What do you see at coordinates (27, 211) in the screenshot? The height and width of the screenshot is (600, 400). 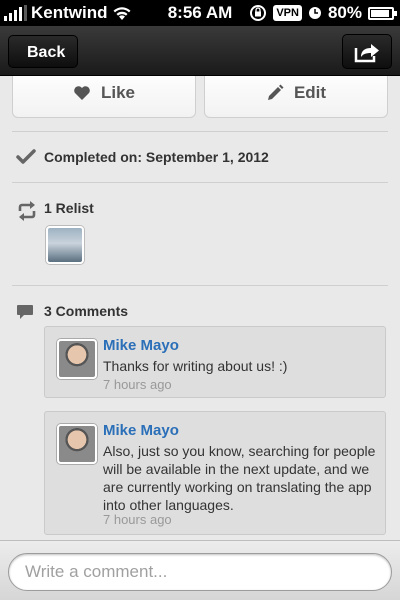 I see `relist-icon` at bounding box center [27, 211].